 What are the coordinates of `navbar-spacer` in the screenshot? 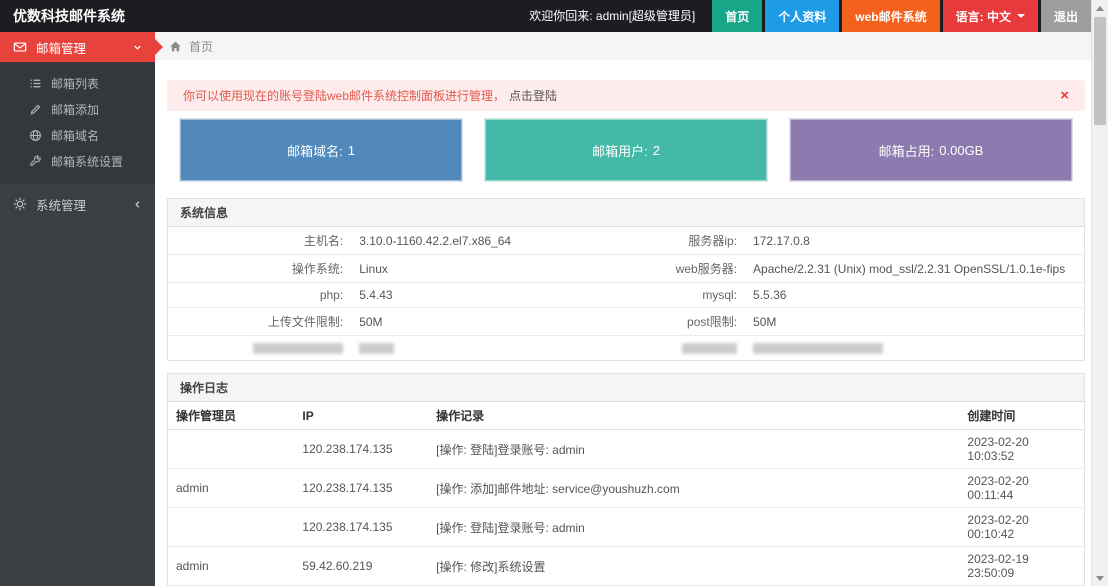 It's located at (327, 16).